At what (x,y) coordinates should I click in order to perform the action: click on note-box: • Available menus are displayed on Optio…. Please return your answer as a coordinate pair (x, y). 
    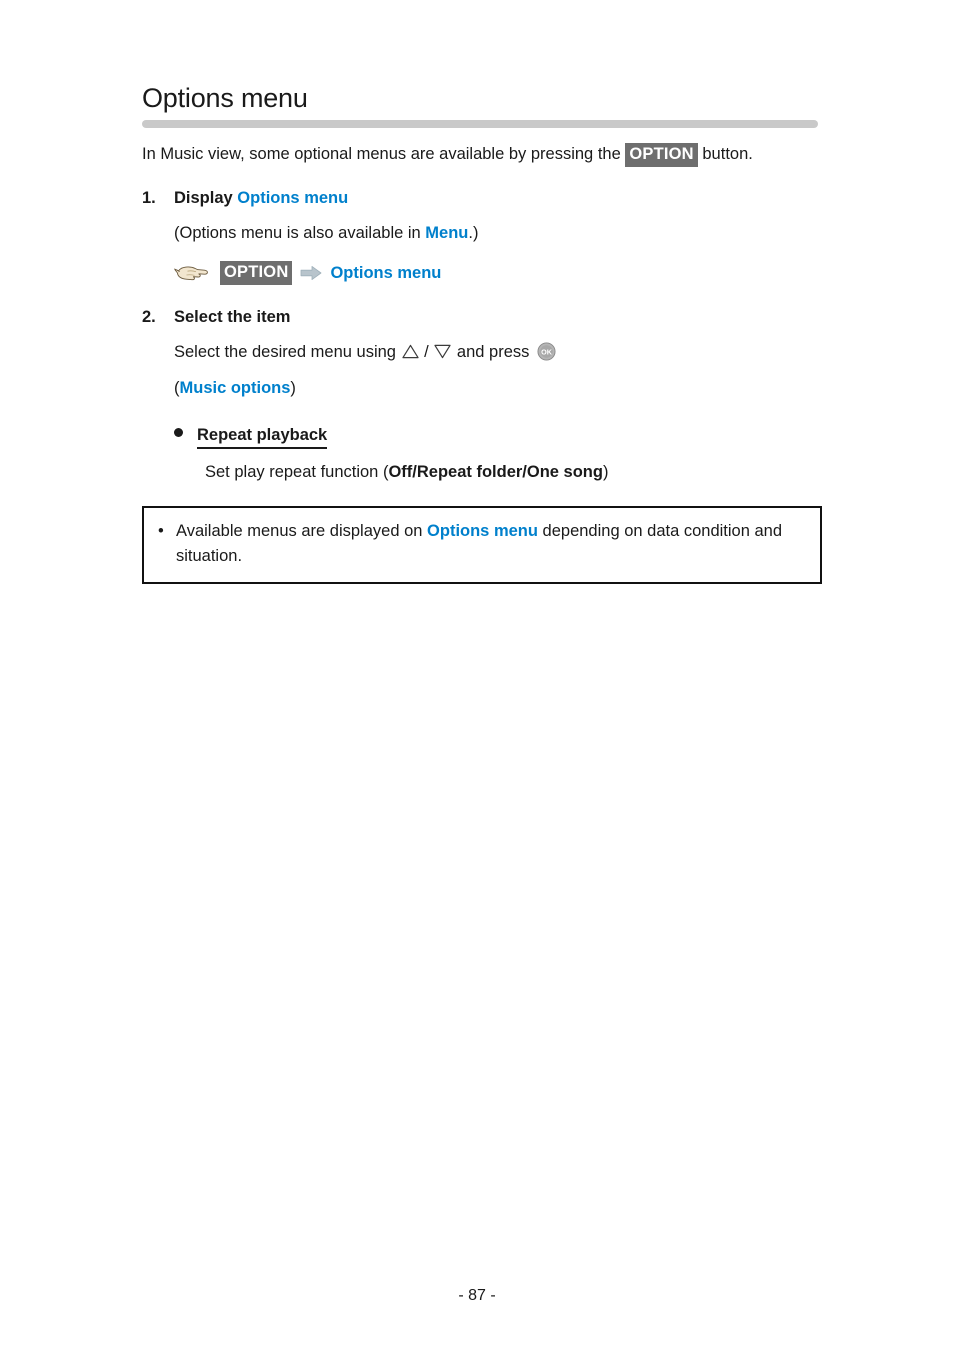
    Looking at the image, I should click on (482, 544).